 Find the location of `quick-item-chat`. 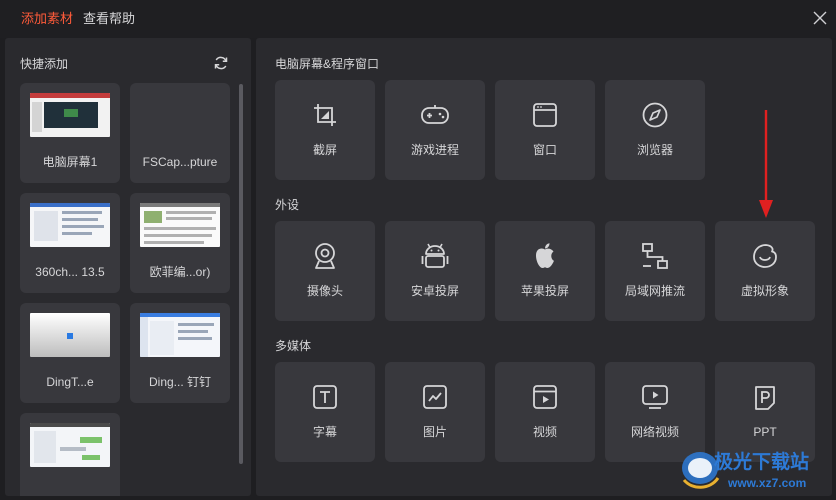

quick-item-chat is located at coordinates (70, 454).